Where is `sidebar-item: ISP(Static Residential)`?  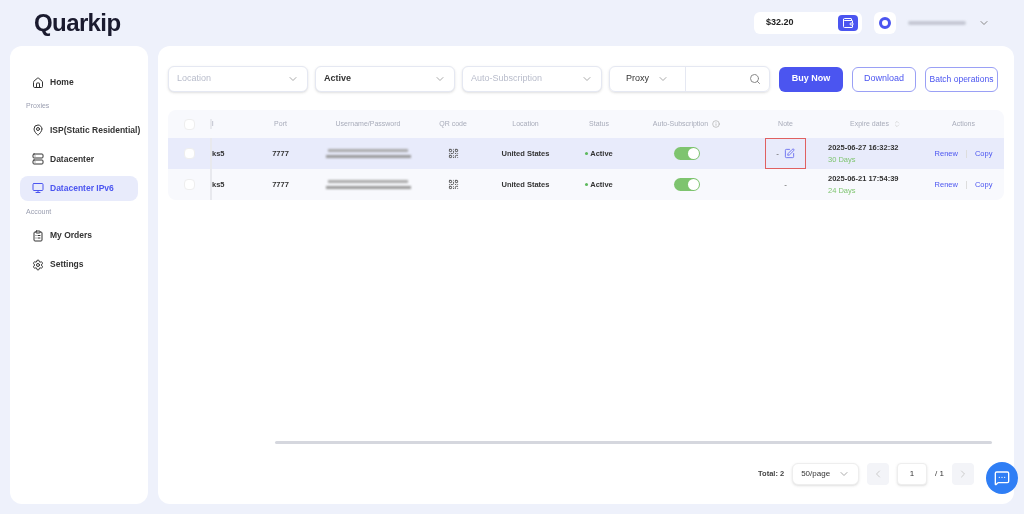 sidebar-item: ISP(Static Residential) is located at coordinates (79, 130).